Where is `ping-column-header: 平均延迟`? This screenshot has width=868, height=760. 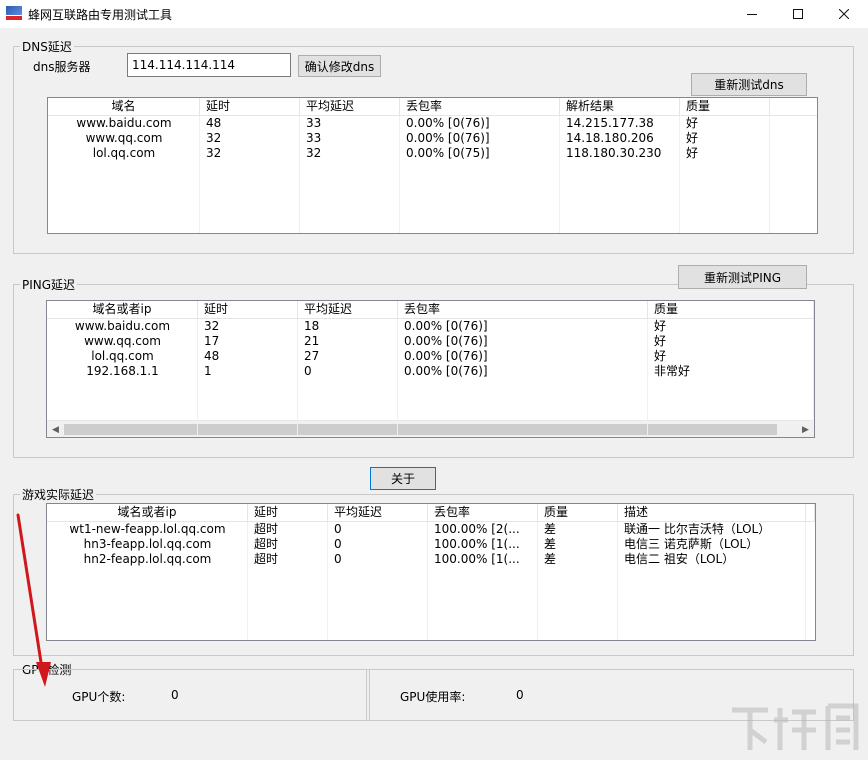 ping-column-header: 平均延迟 is located at coordinates (348, 310).